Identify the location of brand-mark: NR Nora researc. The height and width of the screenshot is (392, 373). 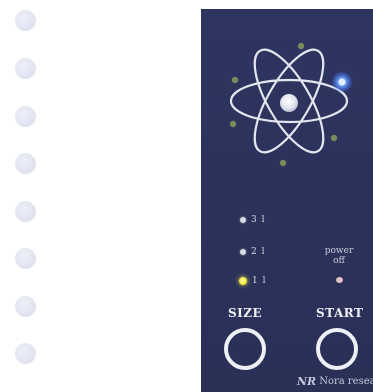
(335, 381).